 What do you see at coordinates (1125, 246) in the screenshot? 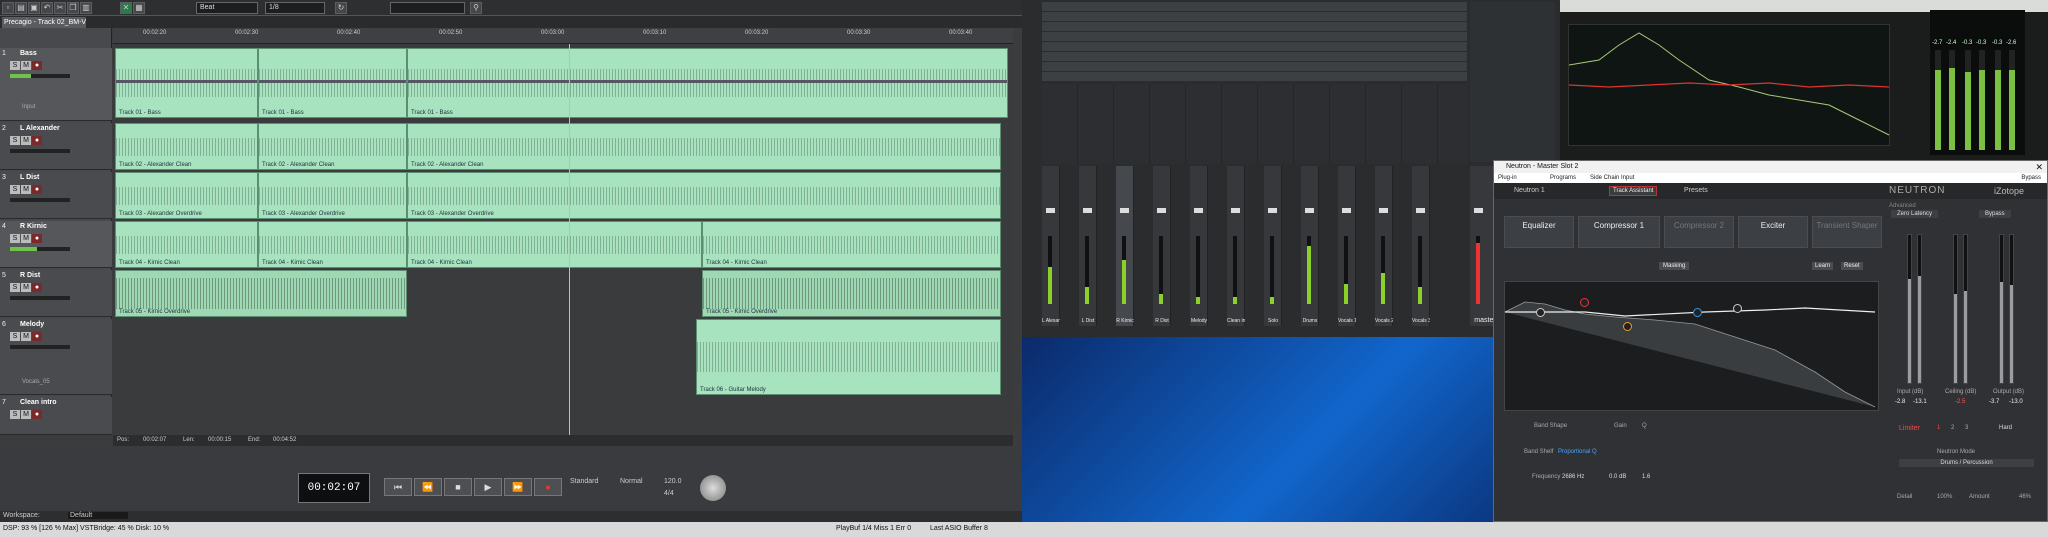
I see `channel-strip: R Kirnic` at bounding box center [1125, 246].